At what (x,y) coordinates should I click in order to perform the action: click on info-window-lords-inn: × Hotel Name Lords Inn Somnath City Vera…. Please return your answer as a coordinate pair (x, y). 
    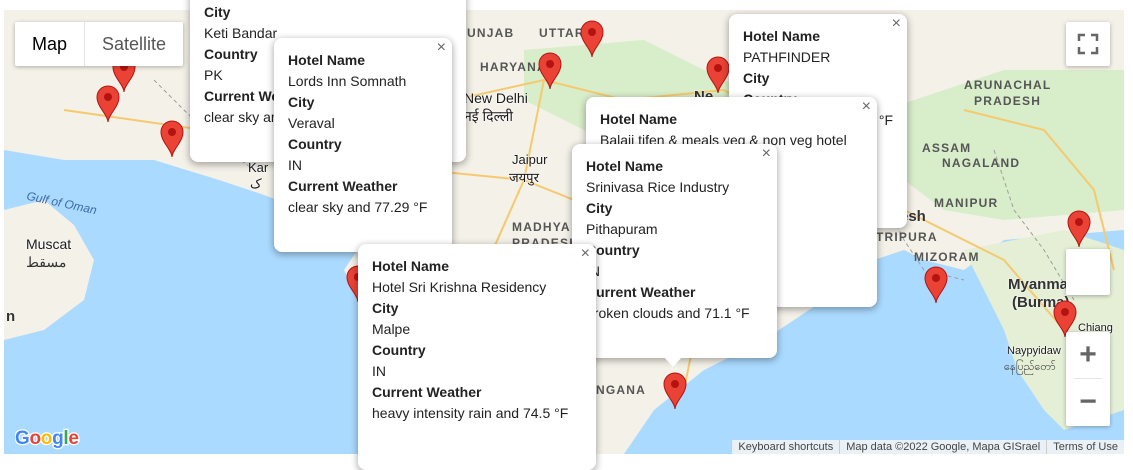
    Looking at the image, I should click on (363, 145).